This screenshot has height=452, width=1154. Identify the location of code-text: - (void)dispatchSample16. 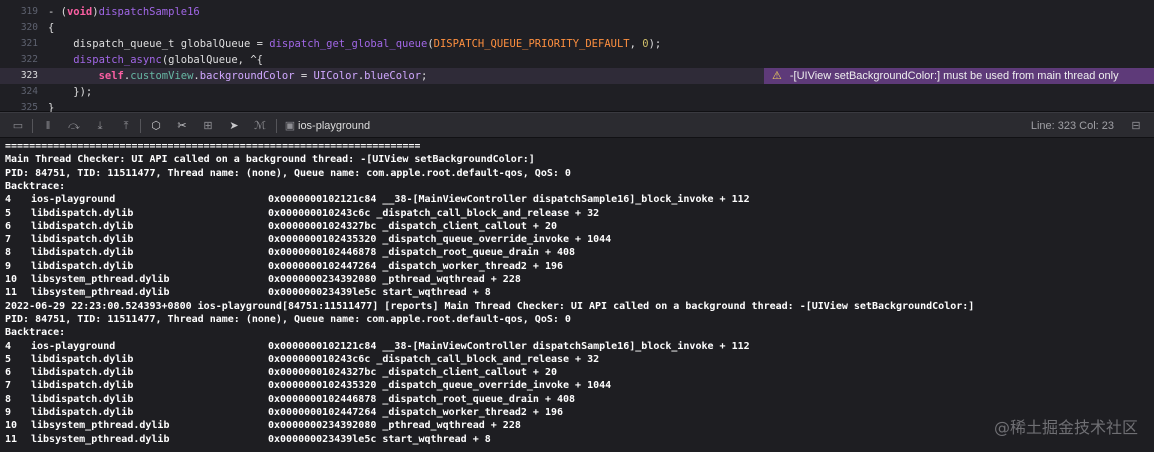
(124, 12).